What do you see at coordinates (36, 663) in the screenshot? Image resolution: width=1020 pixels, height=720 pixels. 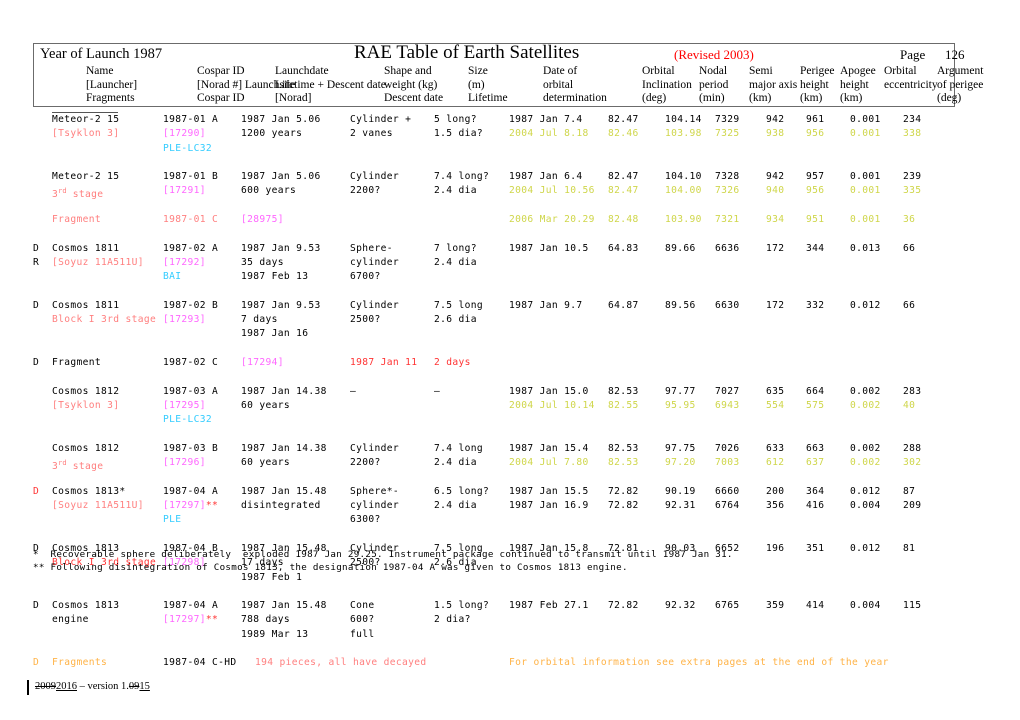 I see `cell-dr: D` at bounding box center [36, 663].